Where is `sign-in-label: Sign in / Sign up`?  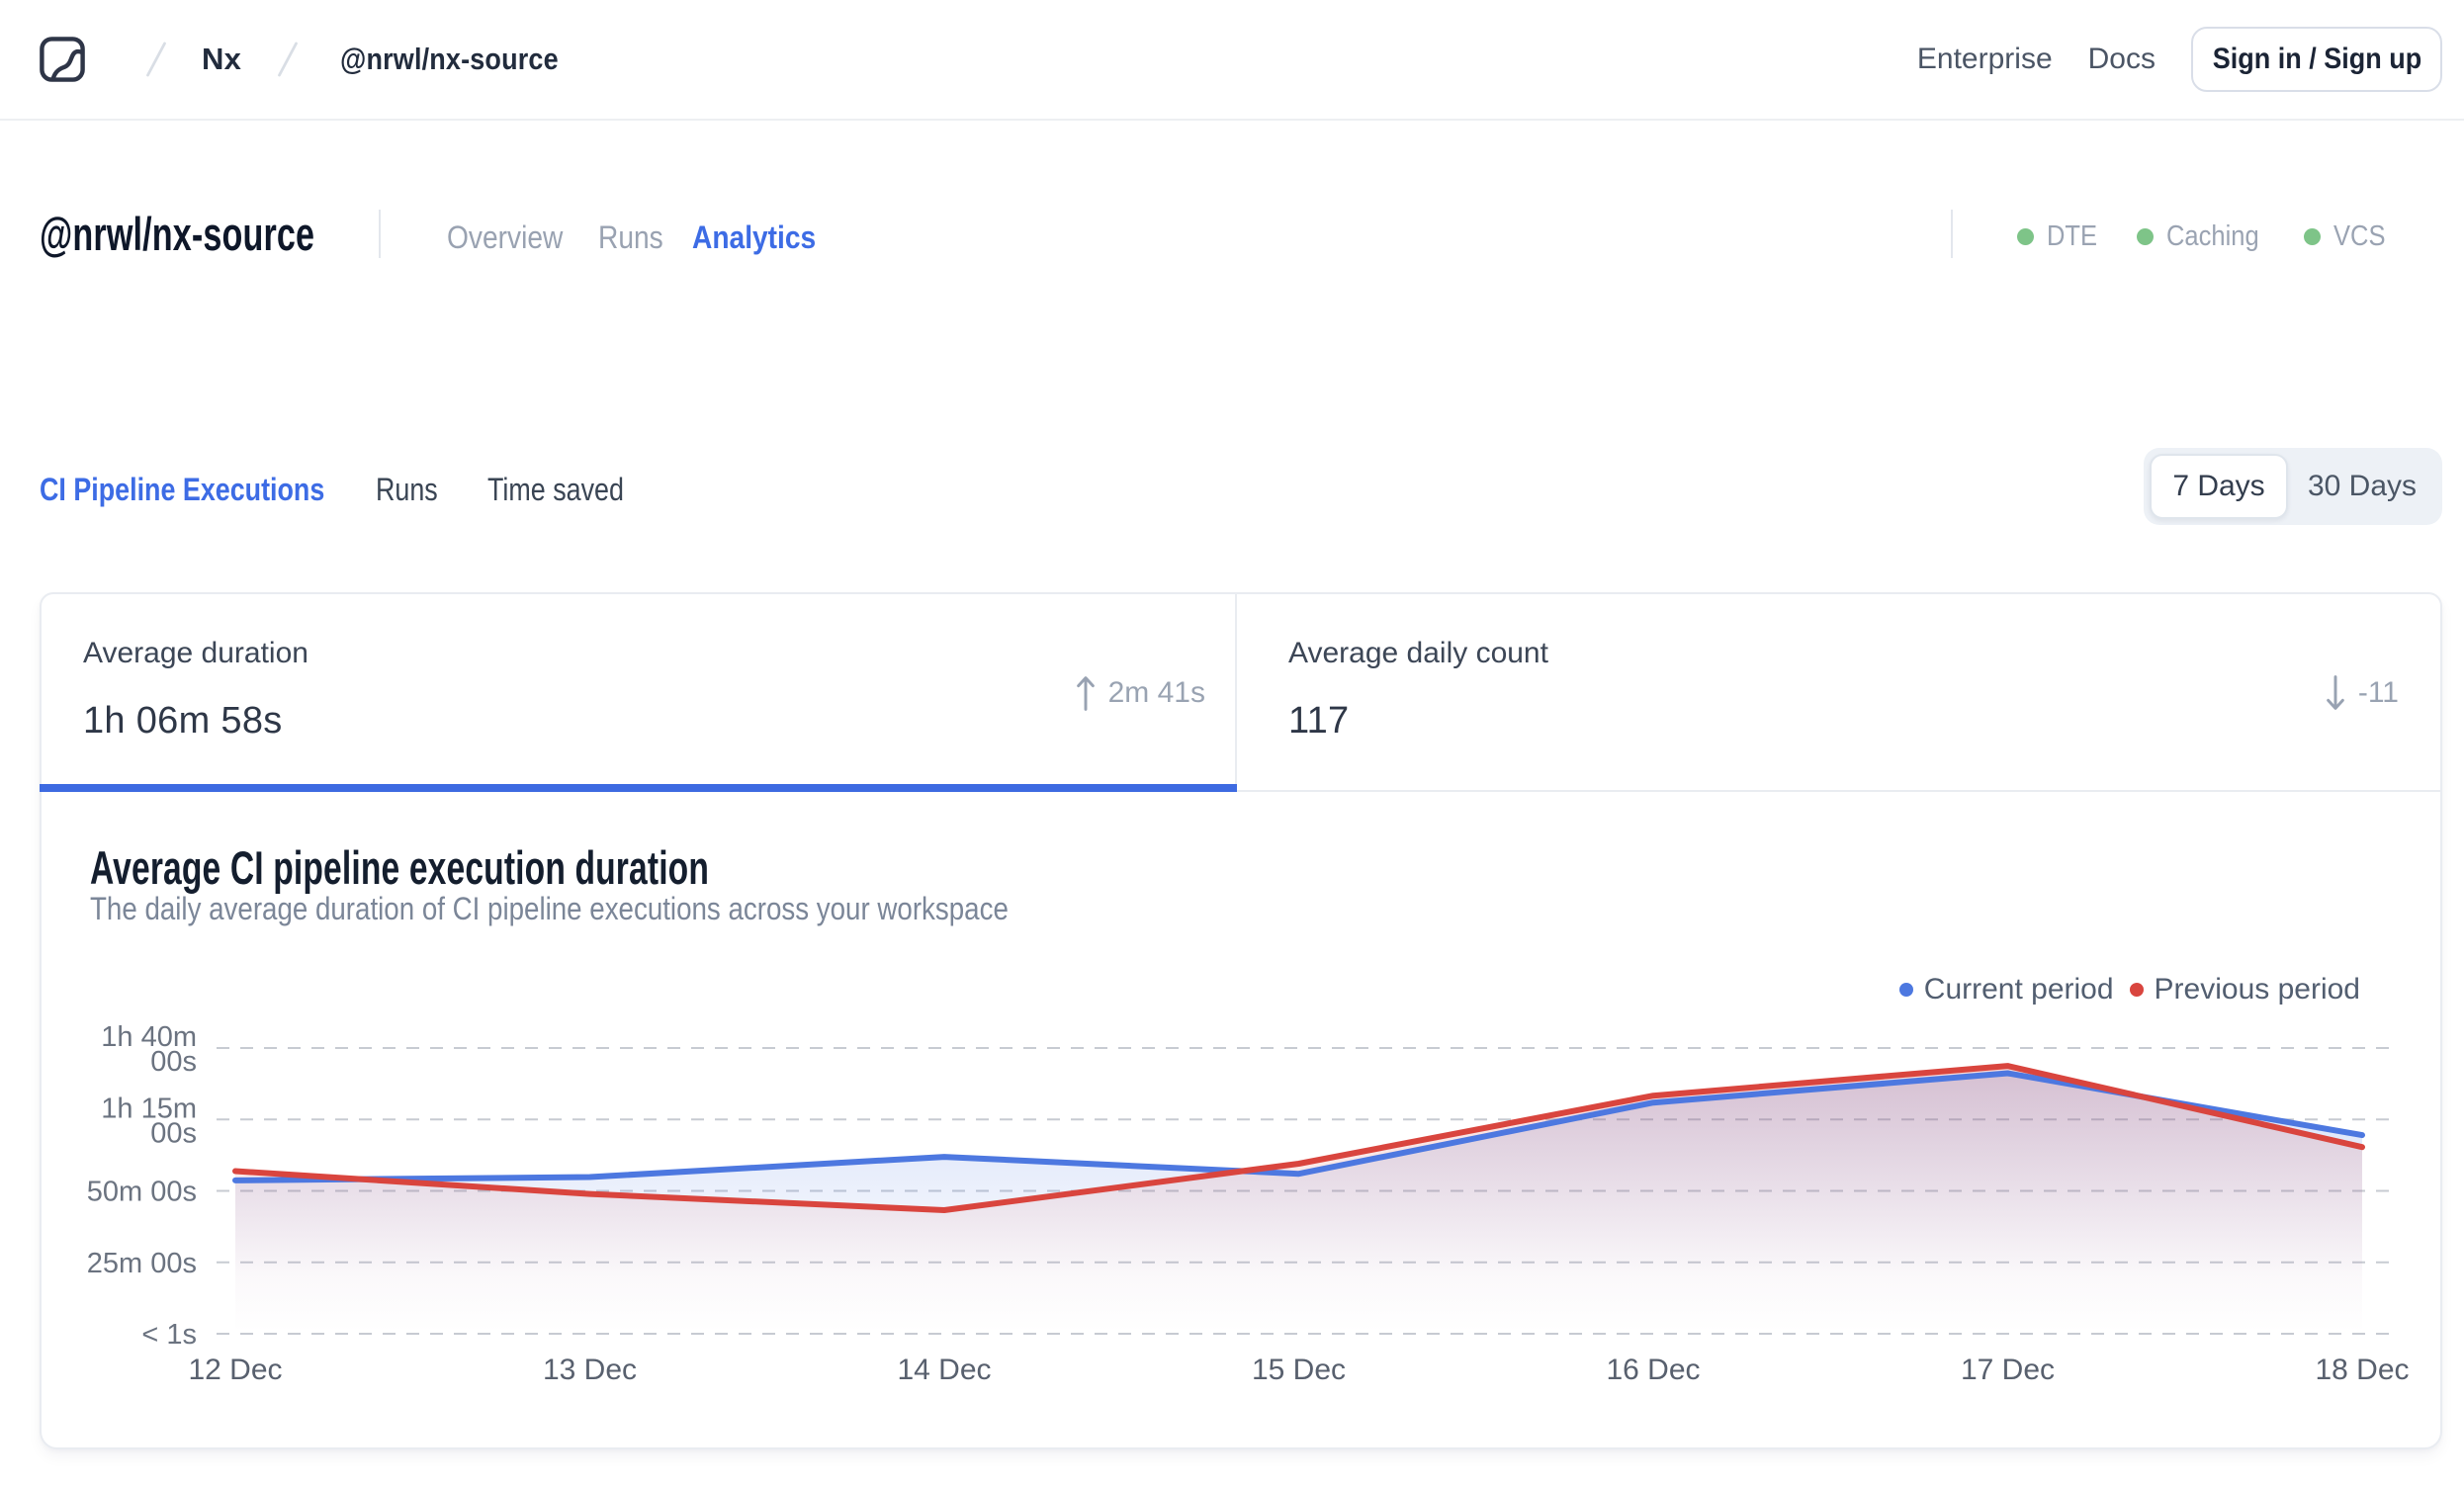
sign-in-label: Sign in / Sign up is located at coordinates (2317, 59).